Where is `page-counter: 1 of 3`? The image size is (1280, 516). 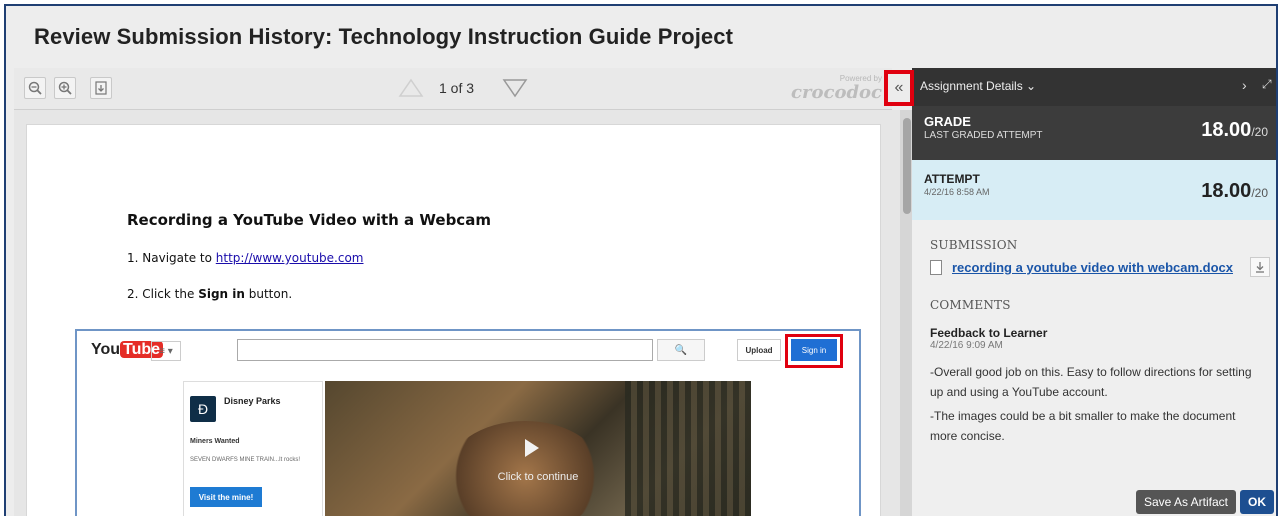 page-counter: 1 of 3 is located at coordinates (457, 88).